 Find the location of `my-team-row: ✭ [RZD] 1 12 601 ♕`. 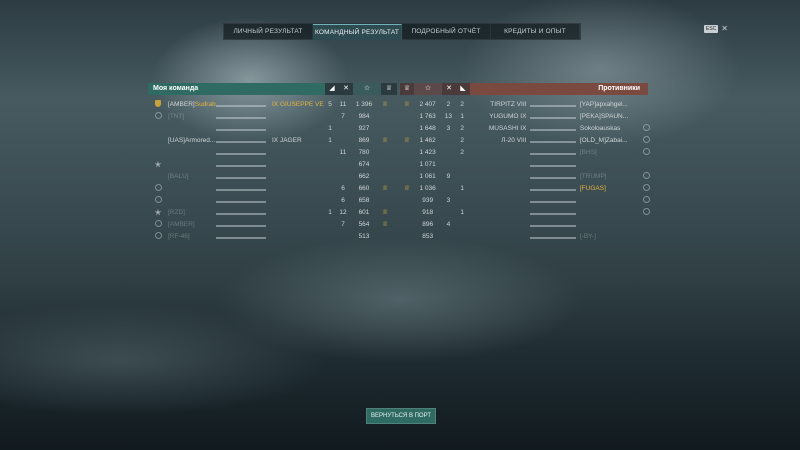

my-team-row: ✭ [RZD] 1 12 601 ♕ is located at coordinates (273, 212).